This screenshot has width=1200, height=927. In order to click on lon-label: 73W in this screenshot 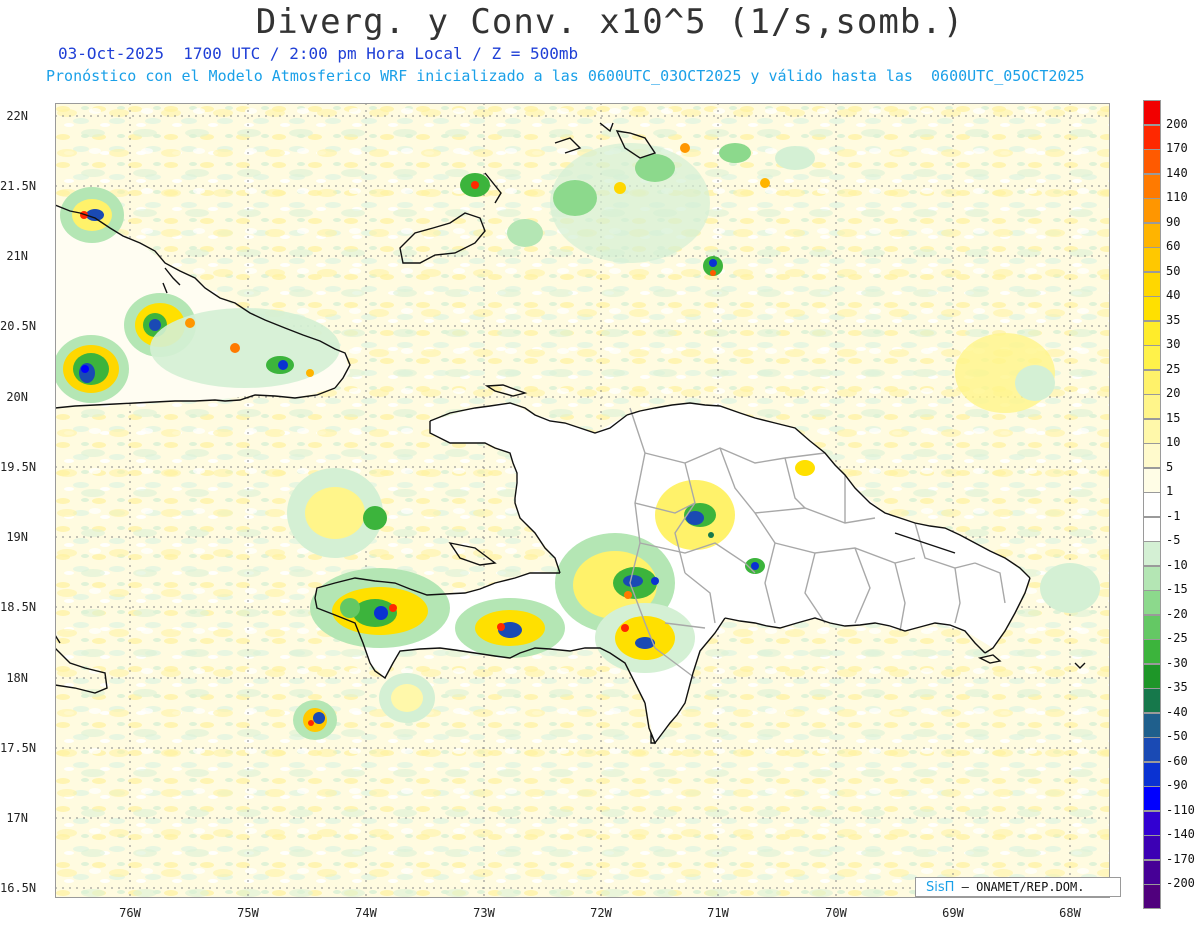, I will do `click(484, 913)`.